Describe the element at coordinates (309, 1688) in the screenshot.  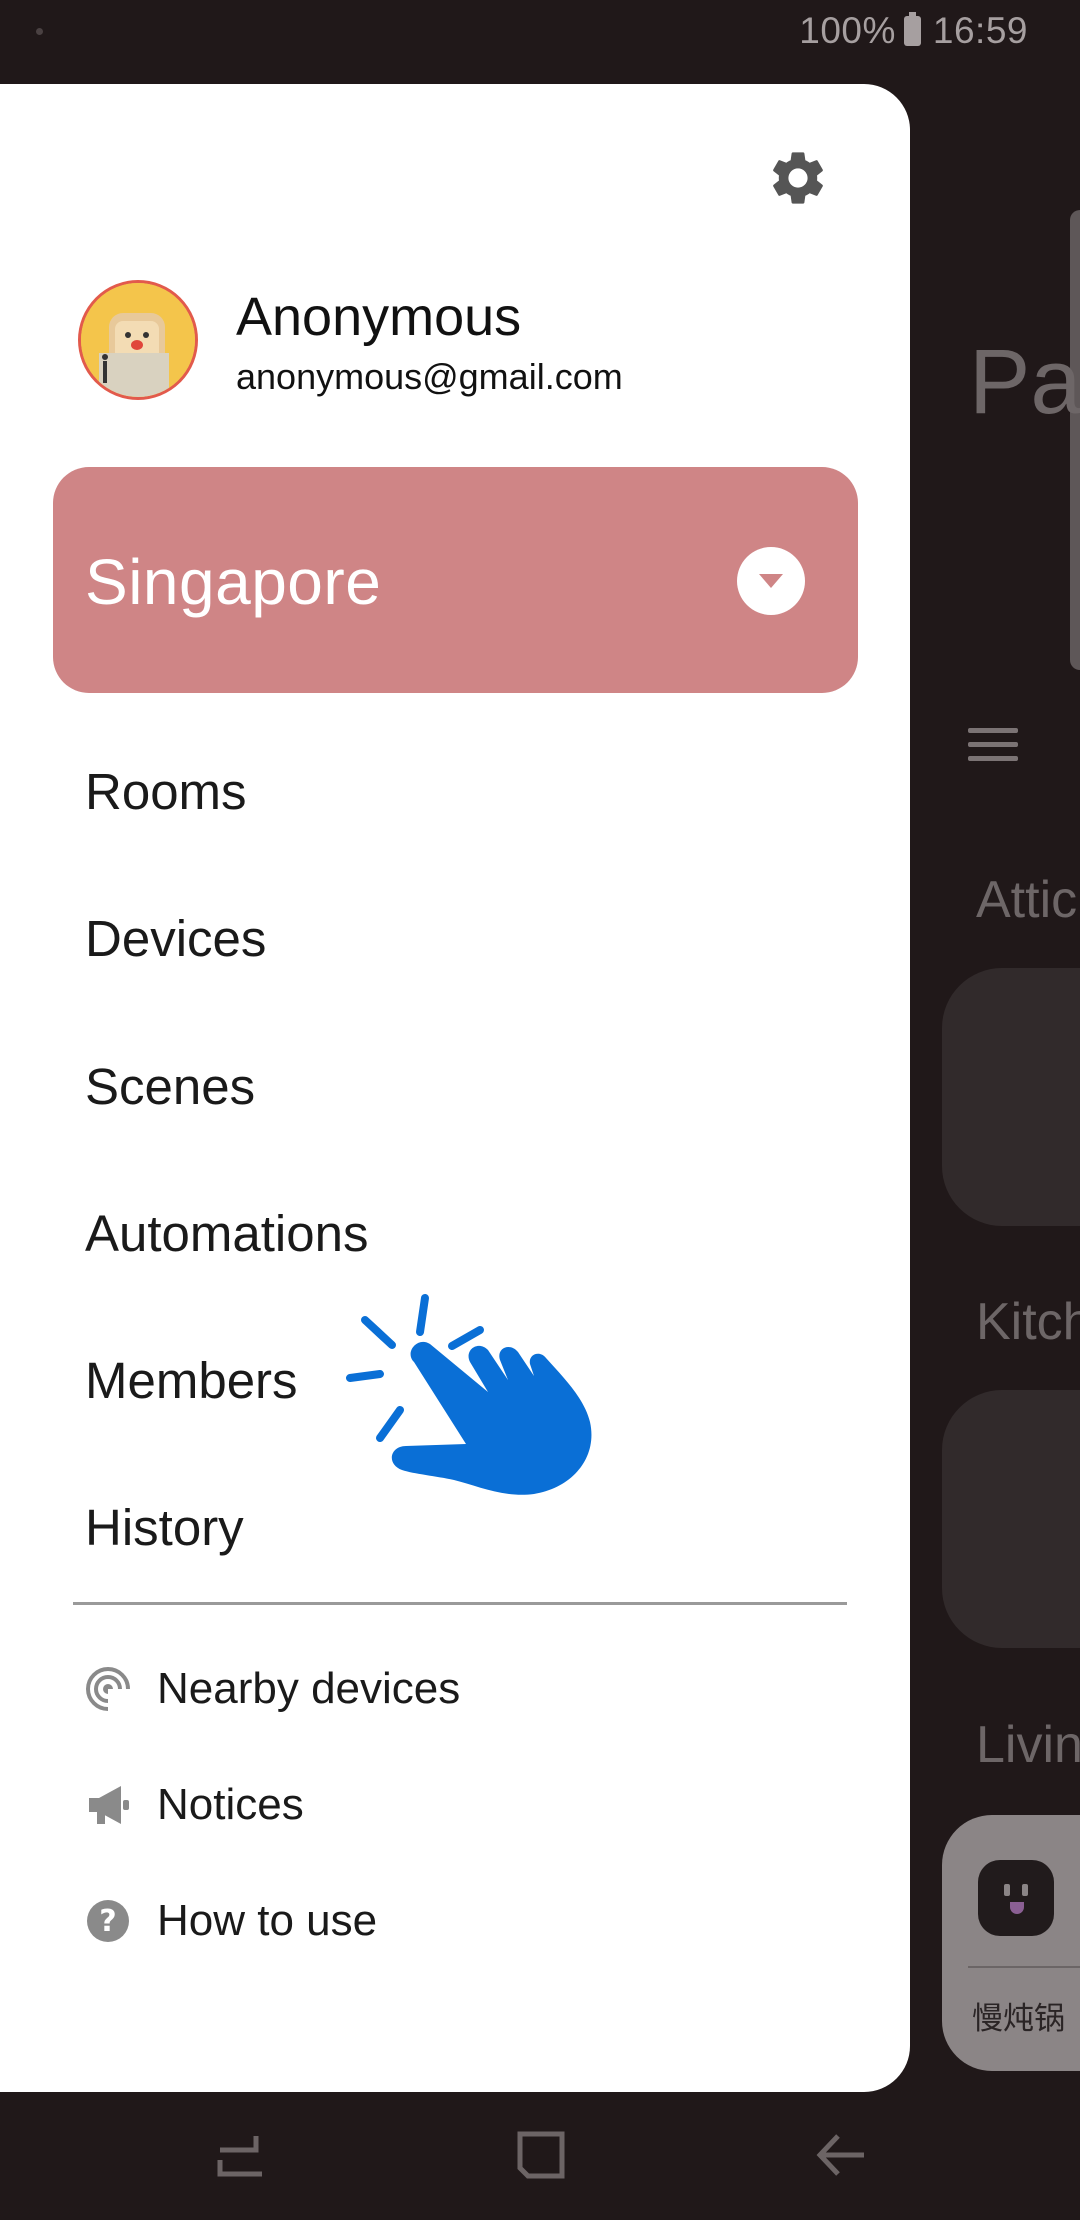
I see `nearby-devices-label: Nearby devices` at that location.